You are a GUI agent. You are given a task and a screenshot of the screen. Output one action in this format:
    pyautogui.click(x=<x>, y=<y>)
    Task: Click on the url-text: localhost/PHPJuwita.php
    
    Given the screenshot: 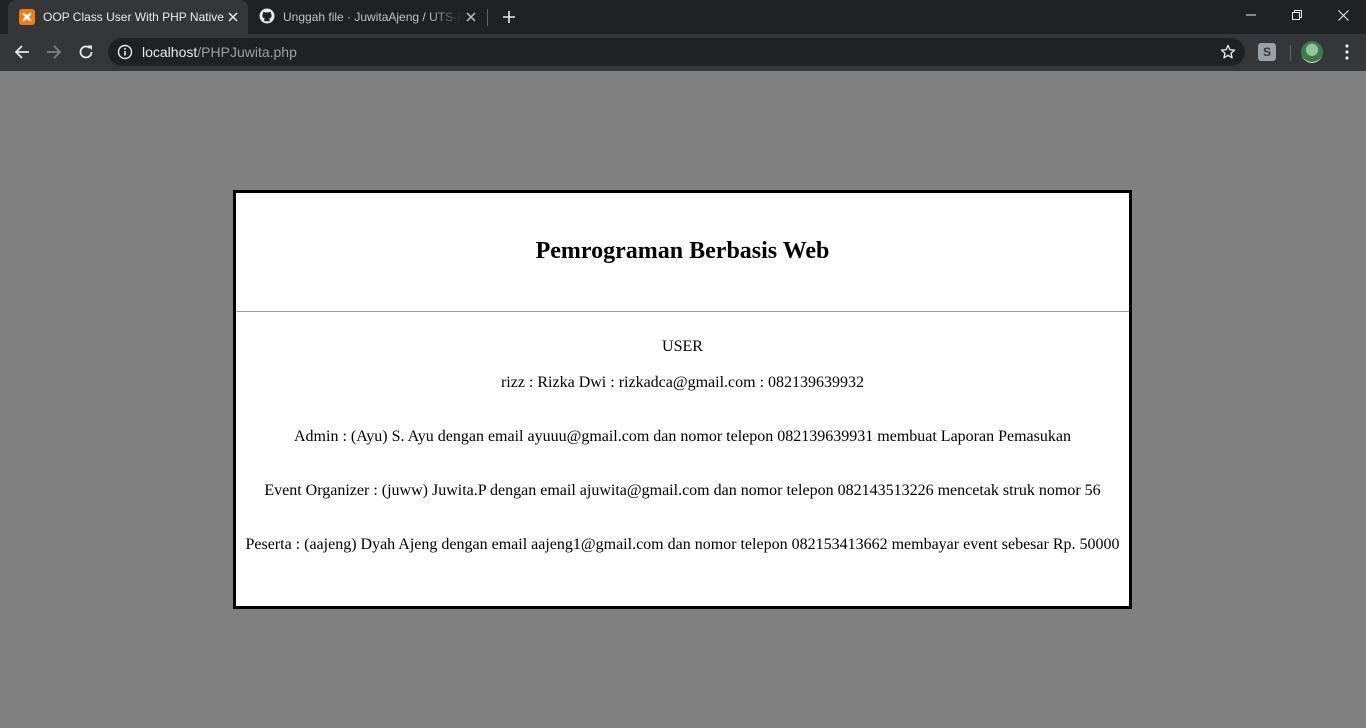 What is the action you would take?
    pyautogui.click(x=219, y=52)
    